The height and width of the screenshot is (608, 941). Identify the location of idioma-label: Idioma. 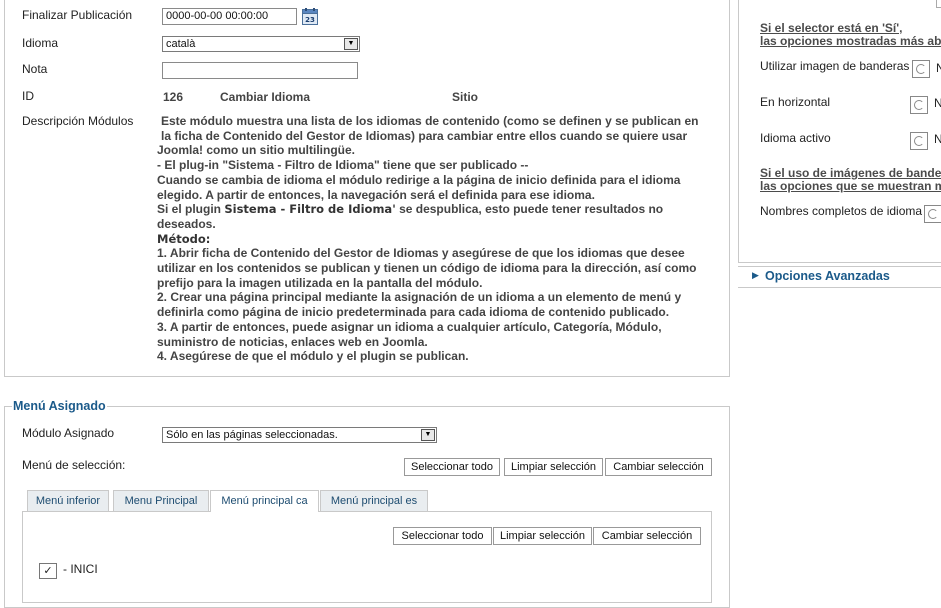
(40, 43).